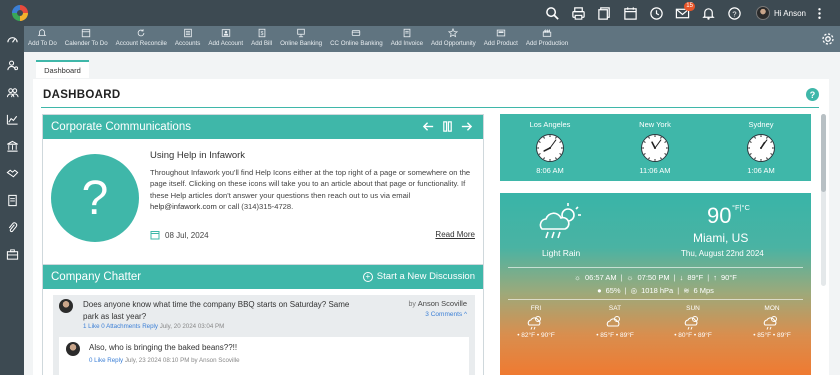 This screenshot has width=840, height=375. Describe the element at coordinates (62, 69) in the screenshot. I see `tab-dashboard: Dashboard` at that location.